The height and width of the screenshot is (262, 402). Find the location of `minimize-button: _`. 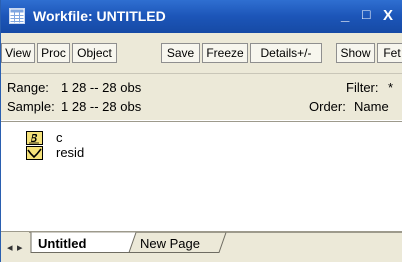

minimize-button: _ is located at coordinates (345, 15).